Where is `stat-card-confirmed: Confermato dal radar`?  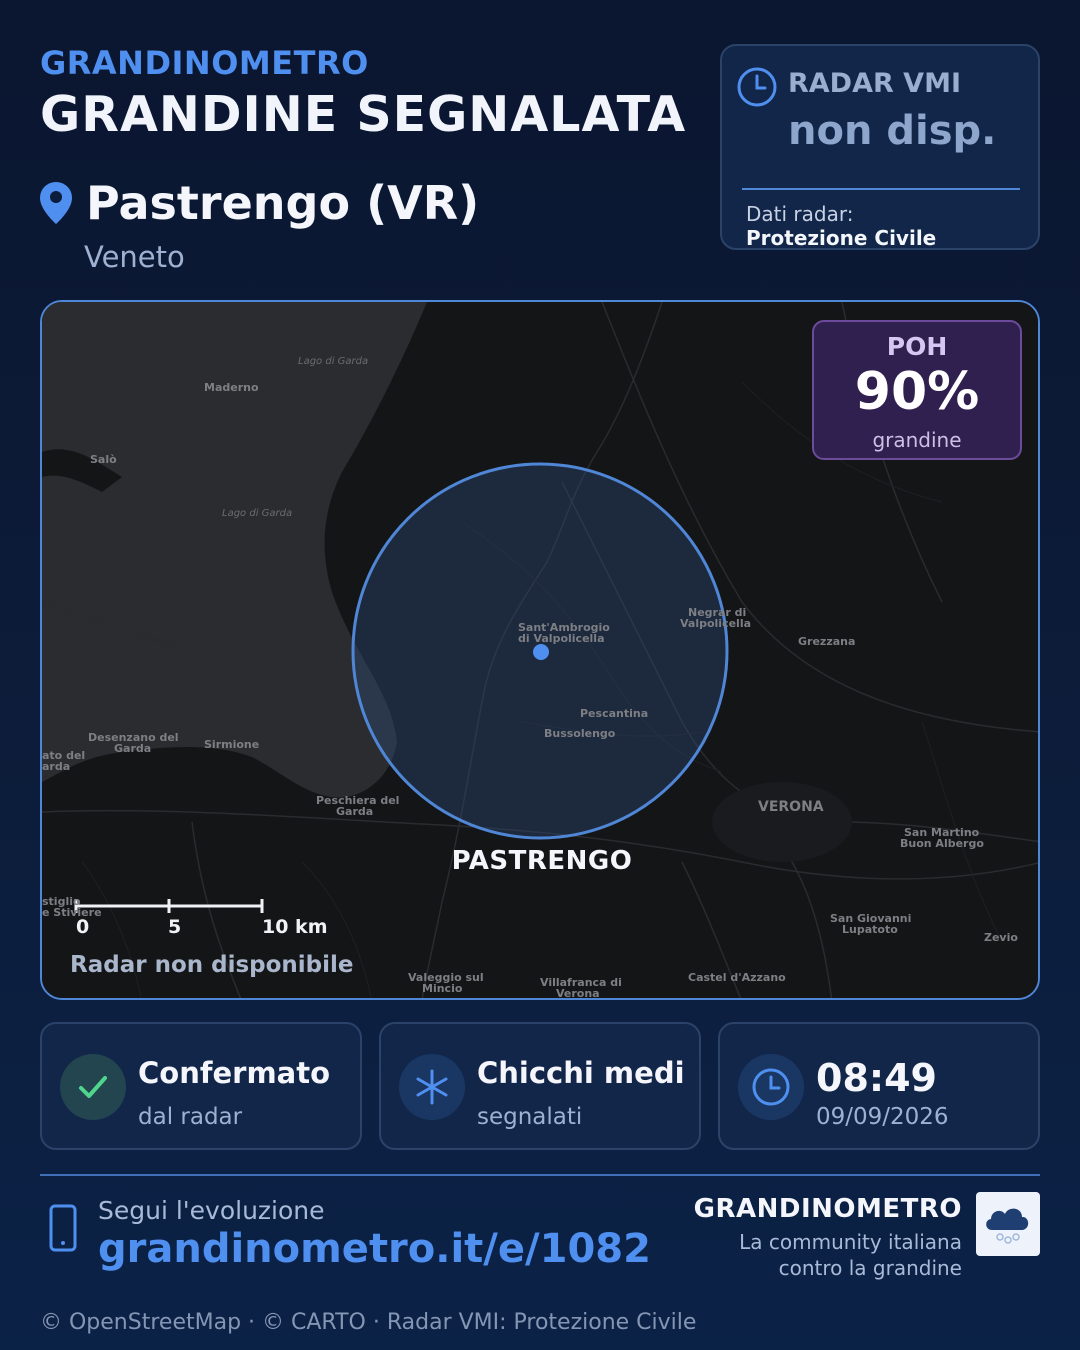 stat-card-confirmed: Confermato dal radar is located at coordinates (201, 1086).